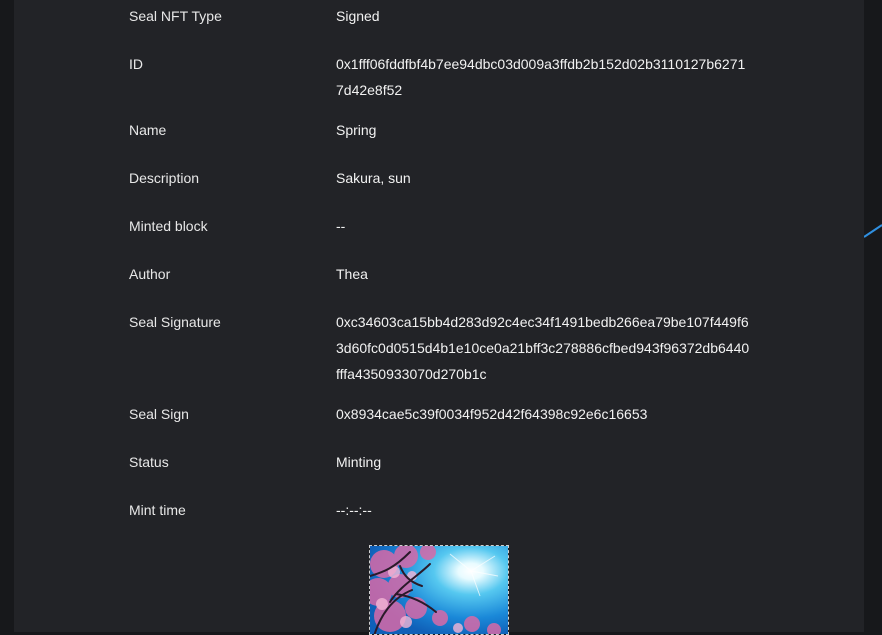 This screenshot has width=882, height=635. What do you see at coordinates (873, 231) in the screenshot?
I see `edge-accent-line` at bounding box center [873, 231].